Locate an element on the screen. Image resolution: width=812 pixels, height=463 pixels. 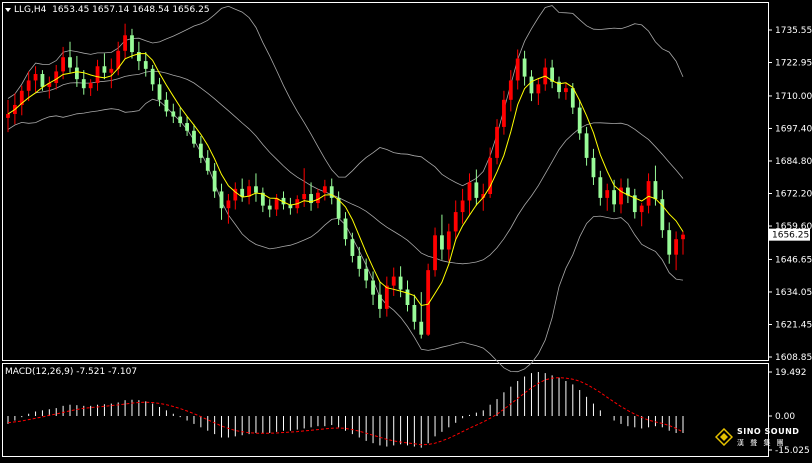
price-tick-label: 1634.05 is located at coordinates (793, 293).